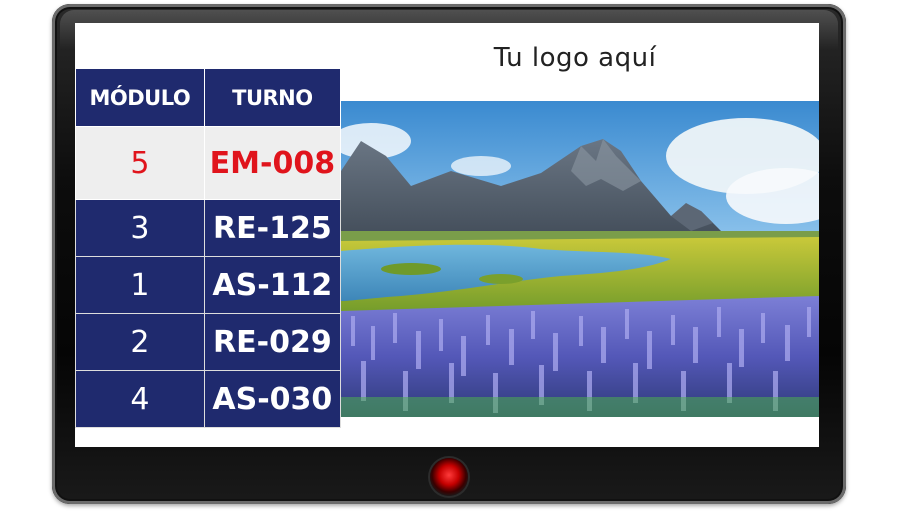  What do you see at coordinates (272, 97) in the screenshot?
I see `turn-column-header: TURNO` at bounding box center [272, 97].